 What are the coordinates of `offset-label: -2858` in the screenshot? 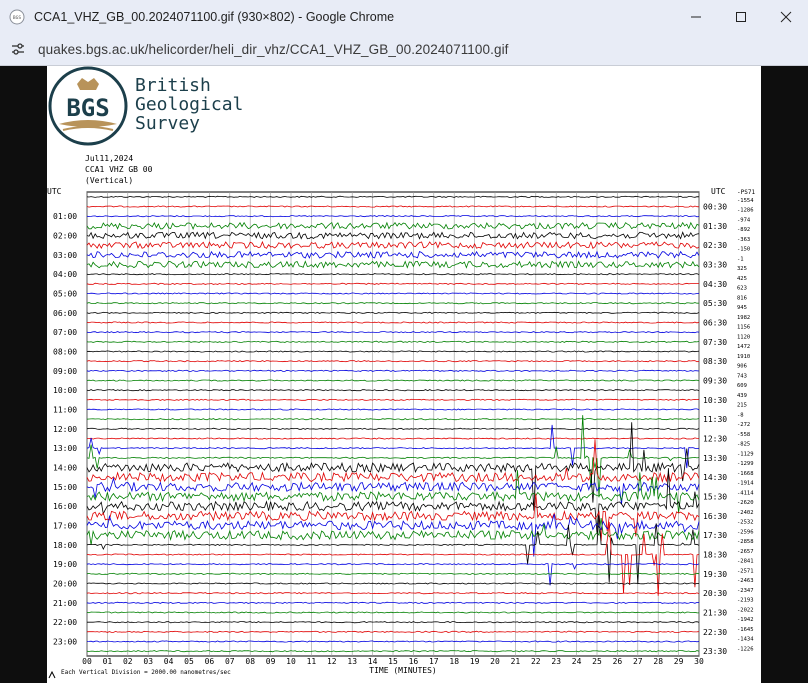 It's located at (745, 542).